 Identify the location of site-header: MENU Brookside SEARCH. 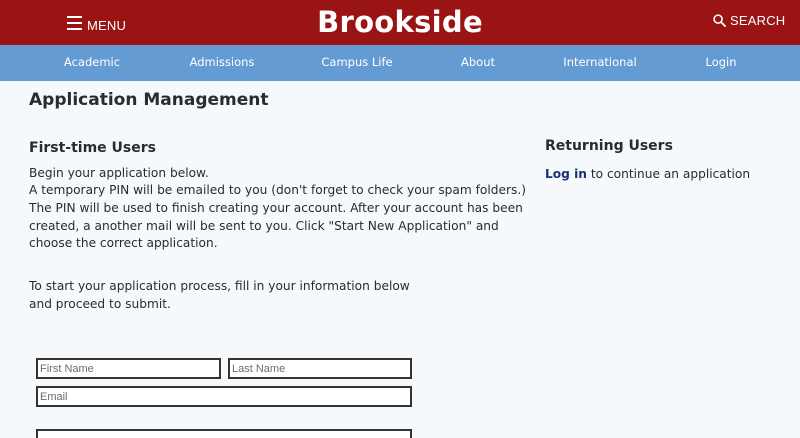
(400, 22).